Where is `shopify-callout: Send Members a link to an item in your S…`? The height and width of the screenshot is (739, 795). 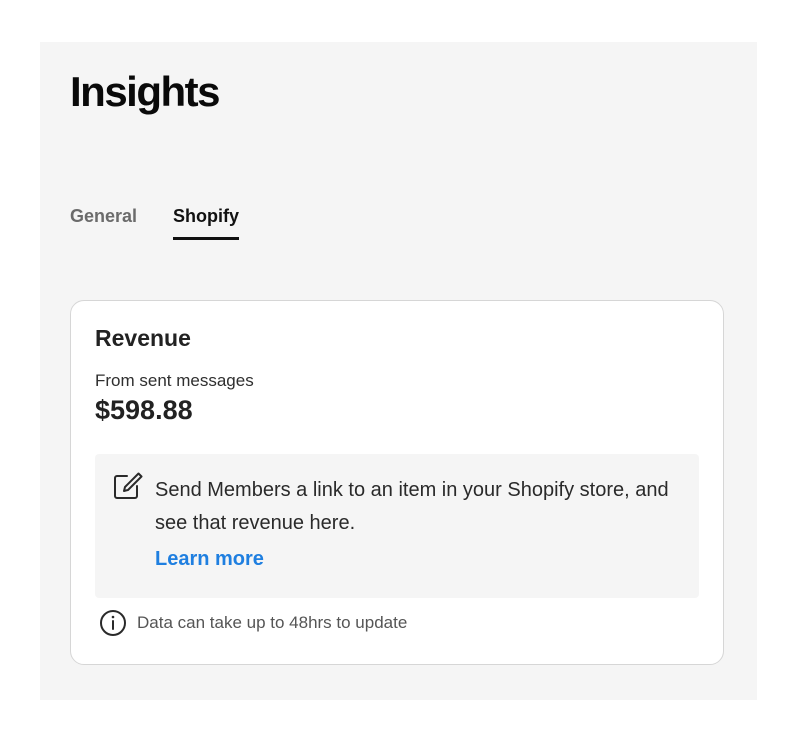
shopify-callout: Send Members a link to an item in your S… is located at coordinates (397, 526).